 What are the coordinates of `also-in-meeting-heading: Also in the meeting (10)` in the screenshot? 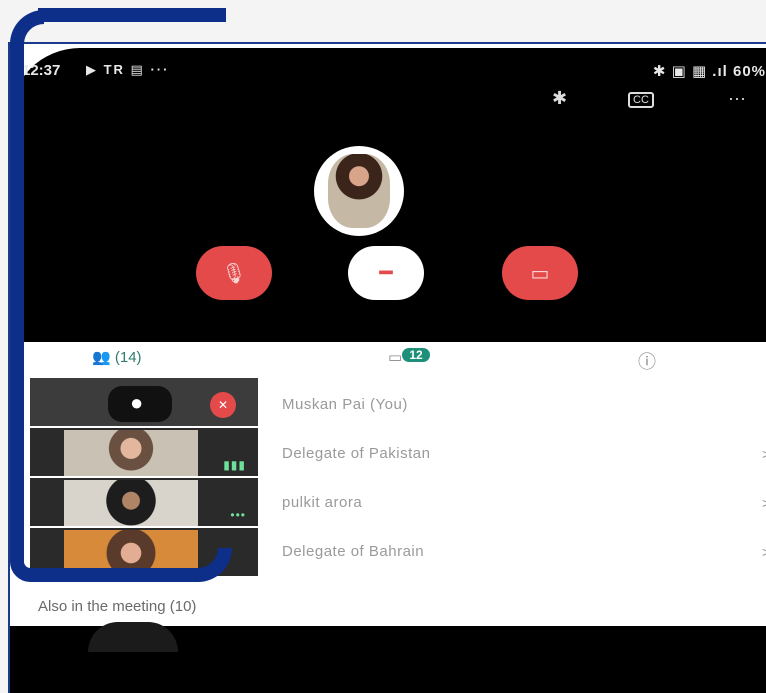 It's located at (117, 606).